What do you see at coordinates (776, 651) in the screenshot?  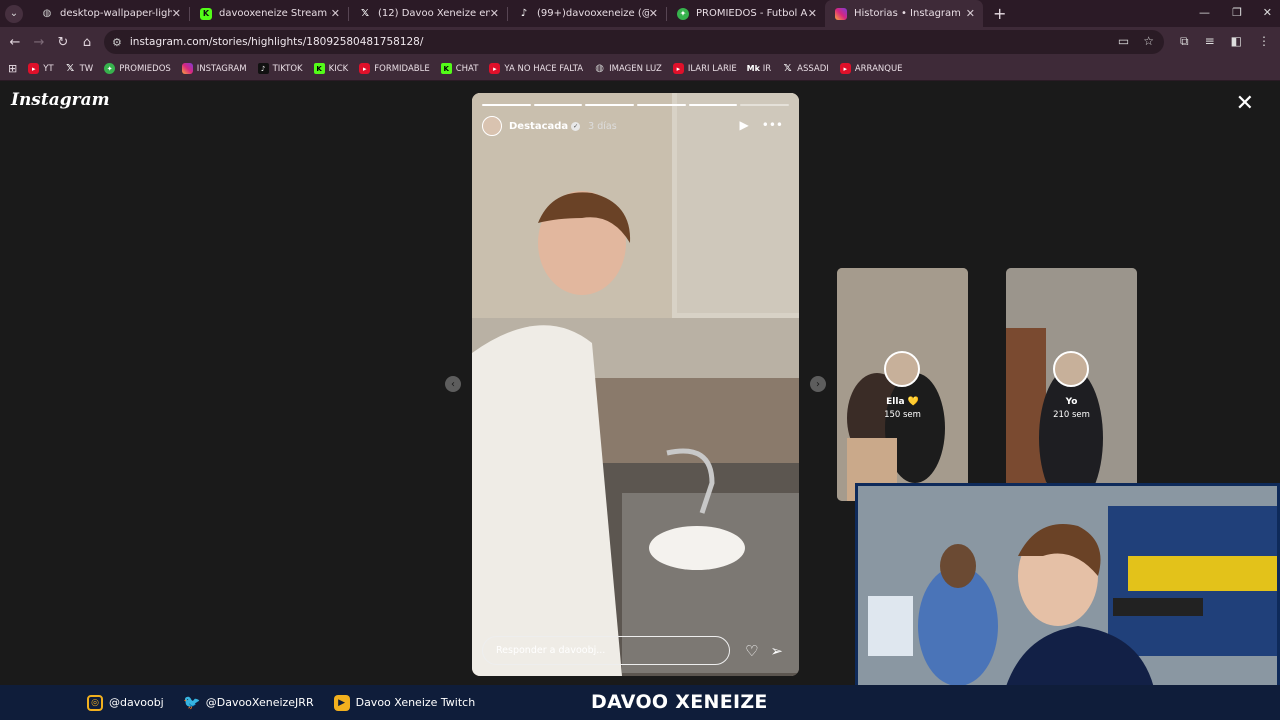 I see `send-icon: ➢` at bounding box center [776, 651].